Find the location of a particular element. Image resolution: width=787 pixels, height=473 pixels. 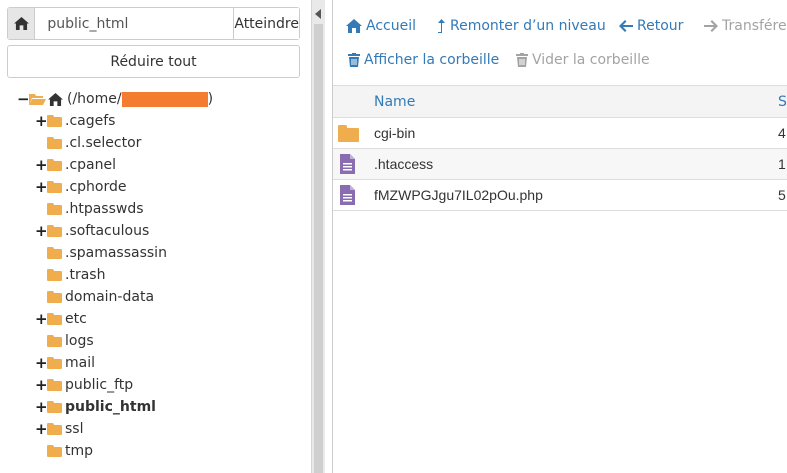

tree-item-logs: logs is located at coordinates (64, 341).